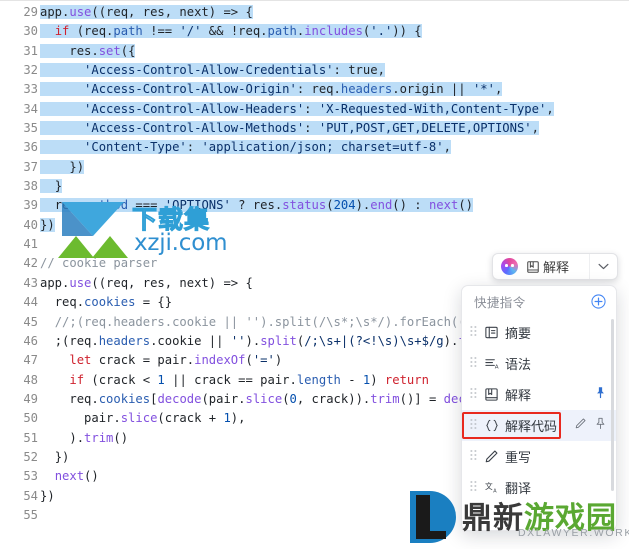  I want to click on line-number: 45, so click(30, 321).